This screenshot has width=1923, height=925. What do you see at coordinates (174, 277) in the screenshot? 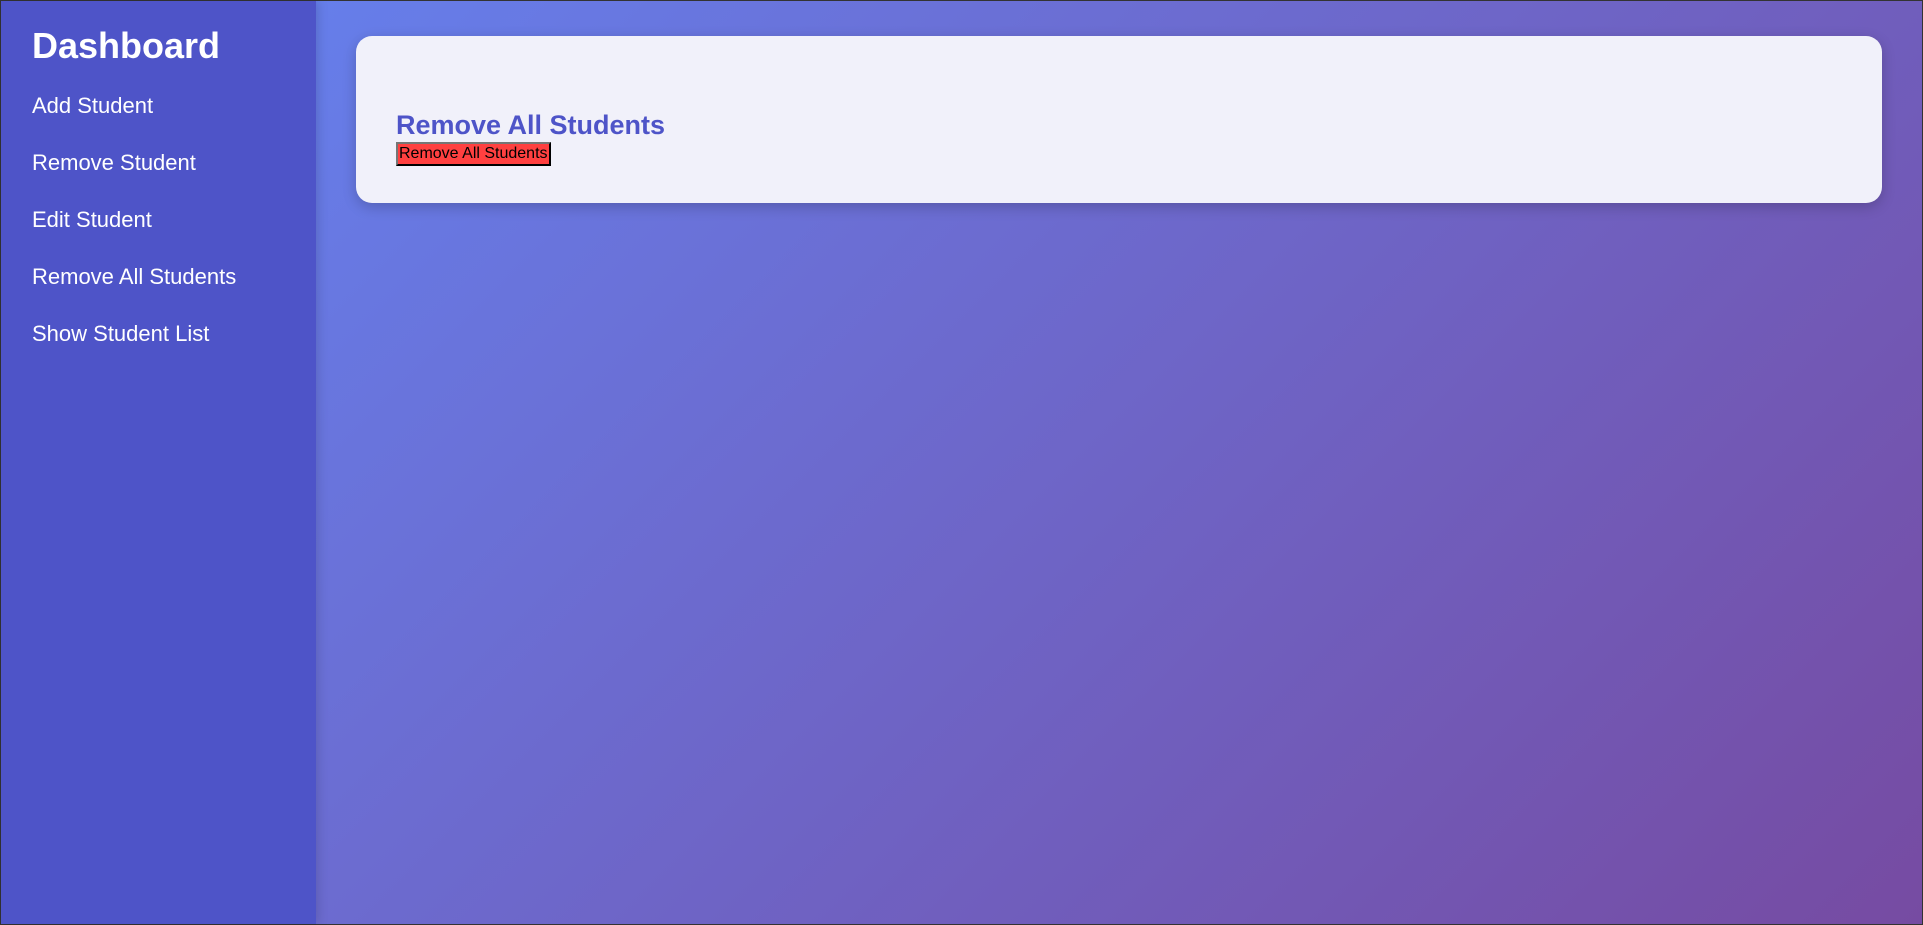
I see `sidebar-item-remove-all-students: Remove All Students` at bounding box center [174, 277].